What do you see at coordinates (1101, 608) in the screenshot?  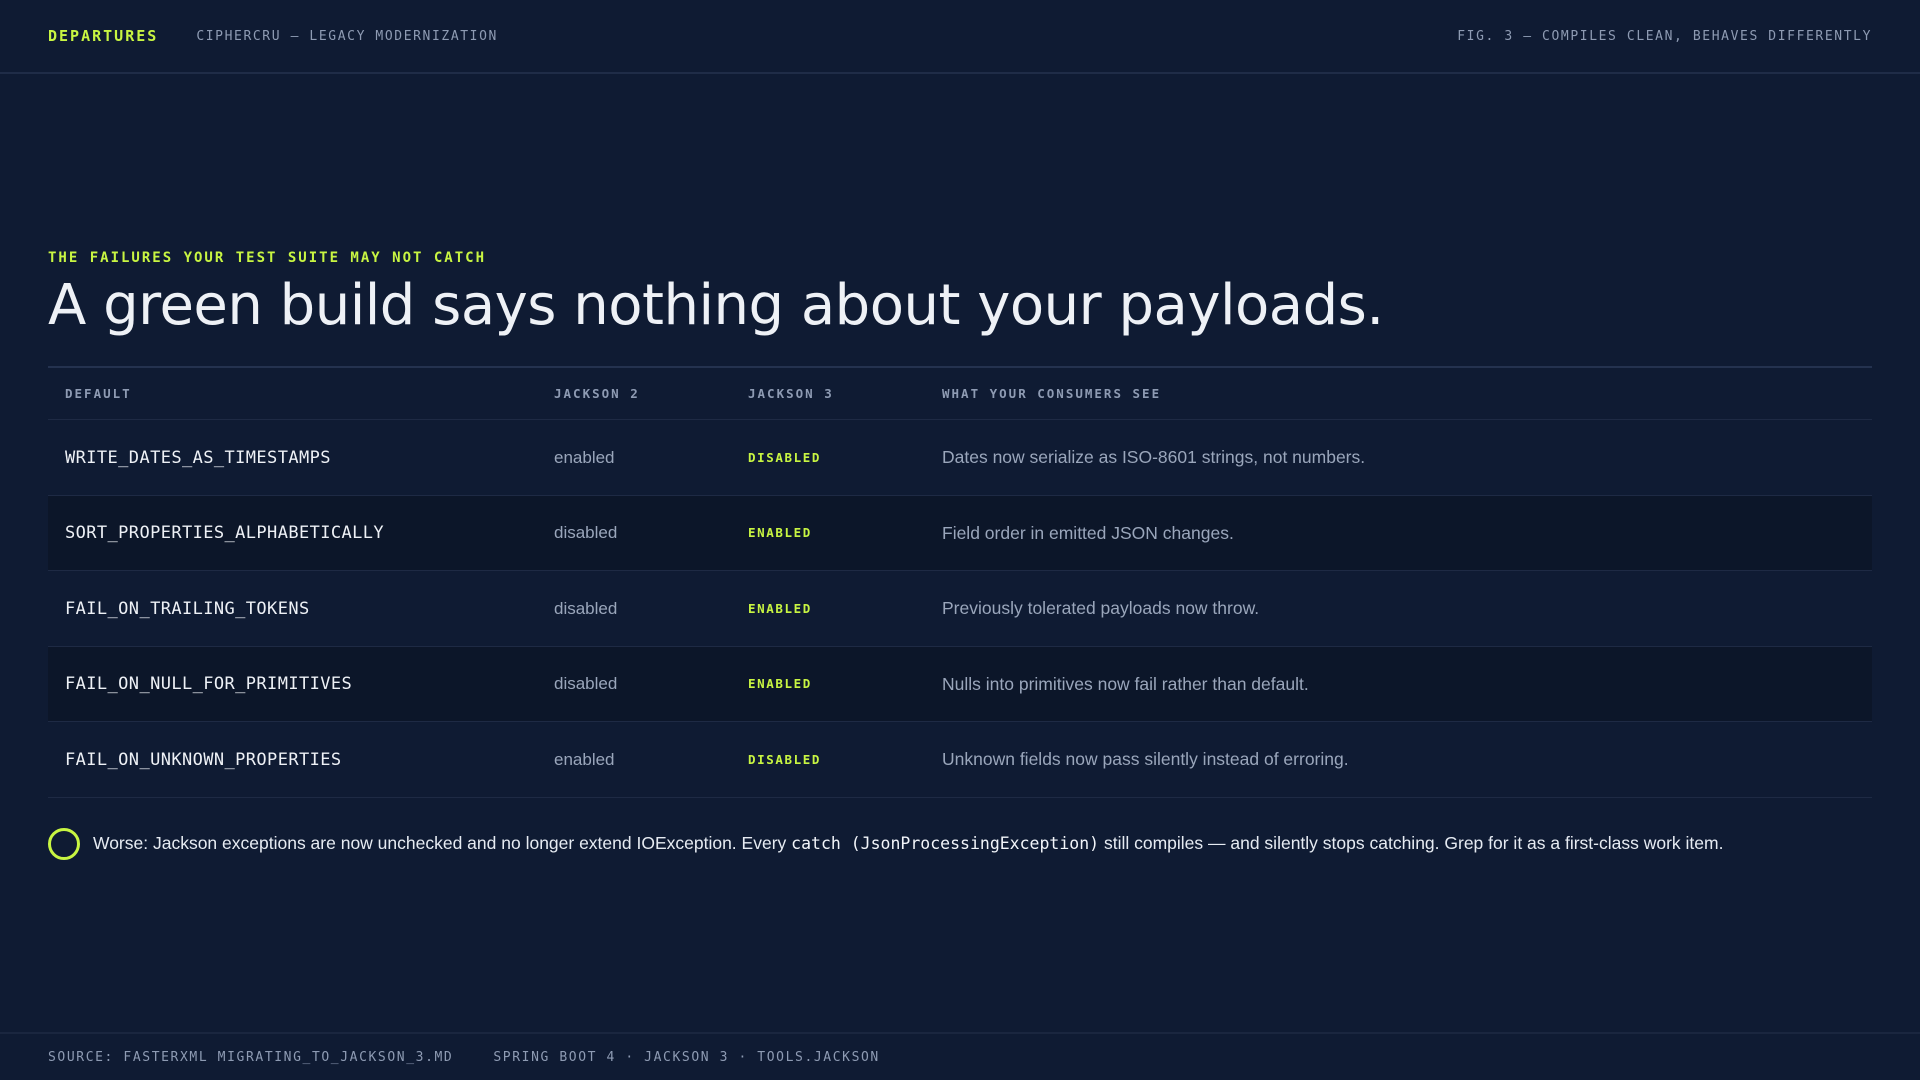 I see `consumer-effect: Previously tolerated payloads now throw.` at bounding box center [1101, 608].